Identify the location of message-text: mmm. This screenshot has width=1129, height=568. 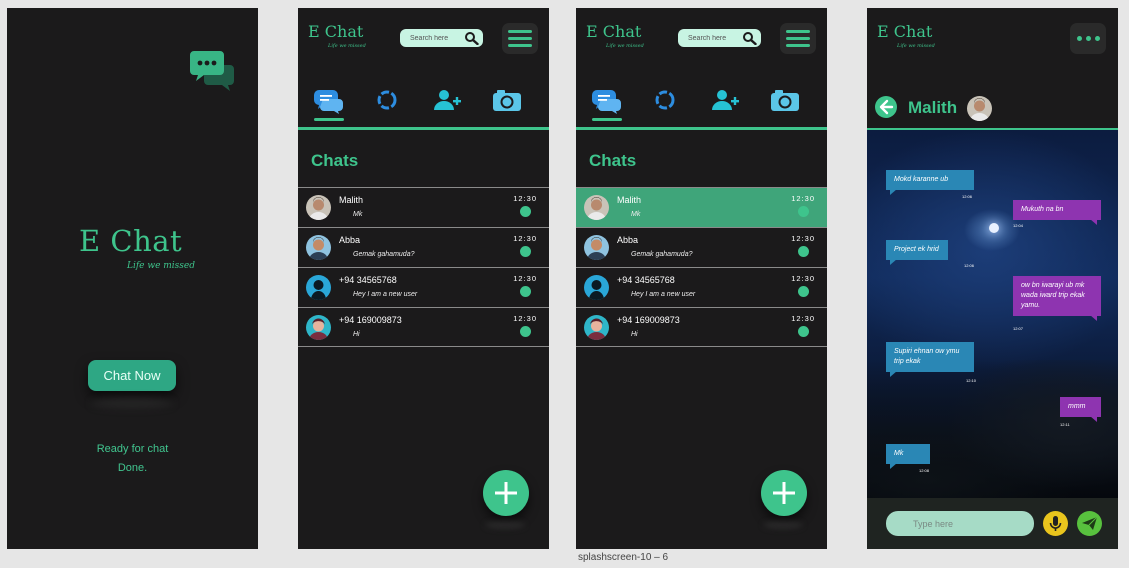
(1077, 406).